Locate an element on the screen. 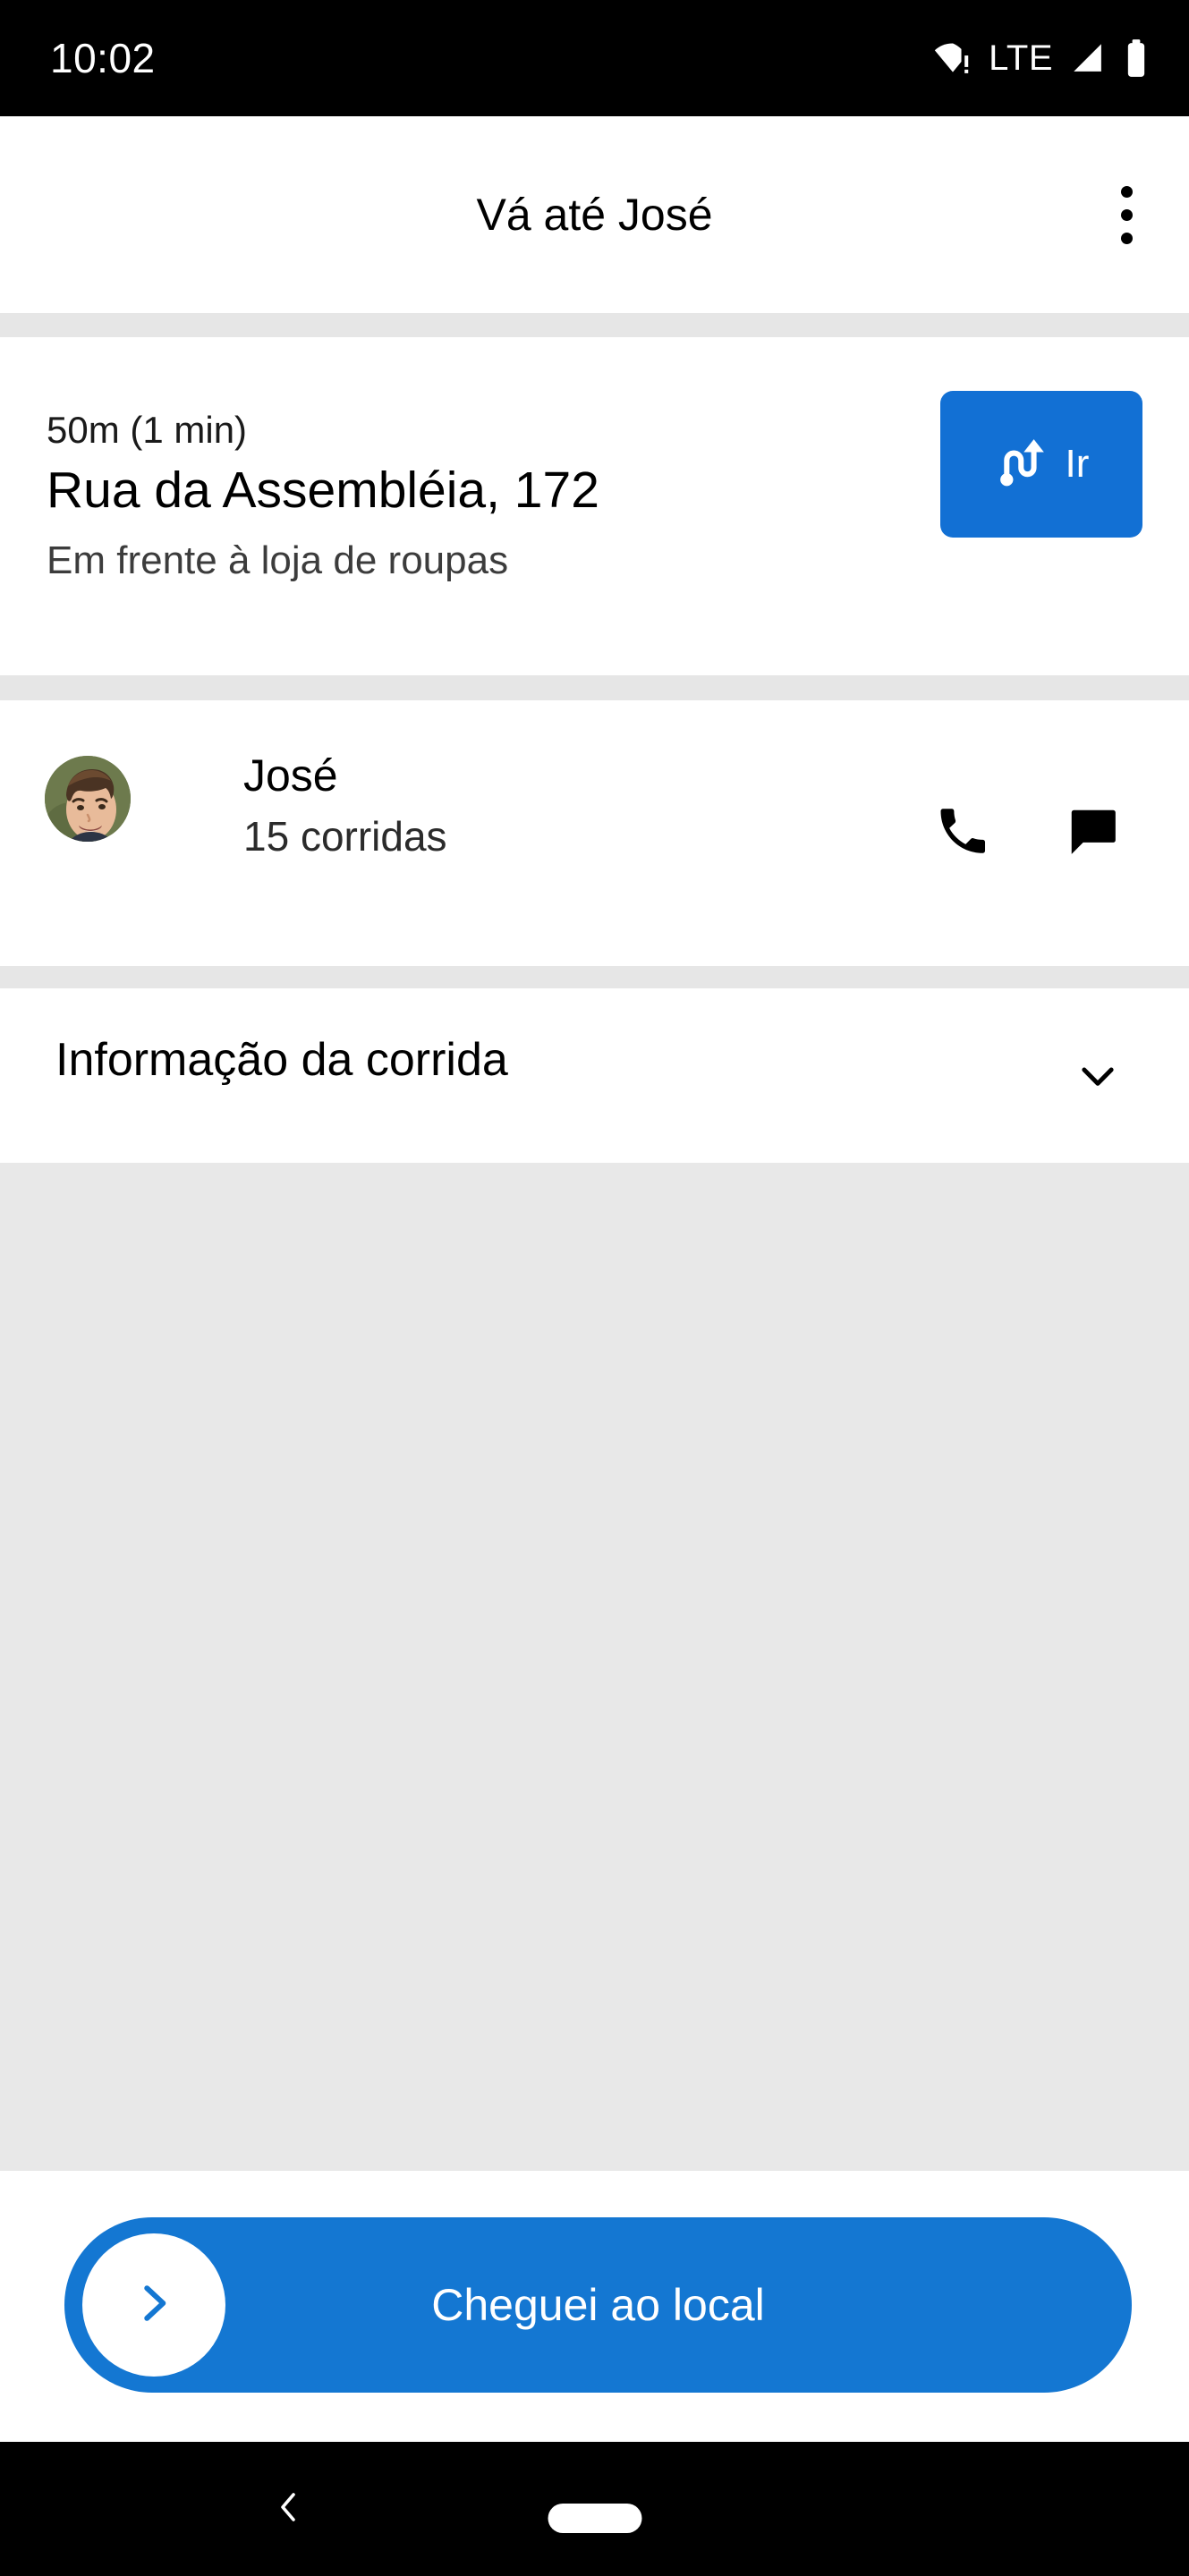 This screenshot has height=2576, width=1189. app-bar: Vá até José is located at coordinates (594, 214).